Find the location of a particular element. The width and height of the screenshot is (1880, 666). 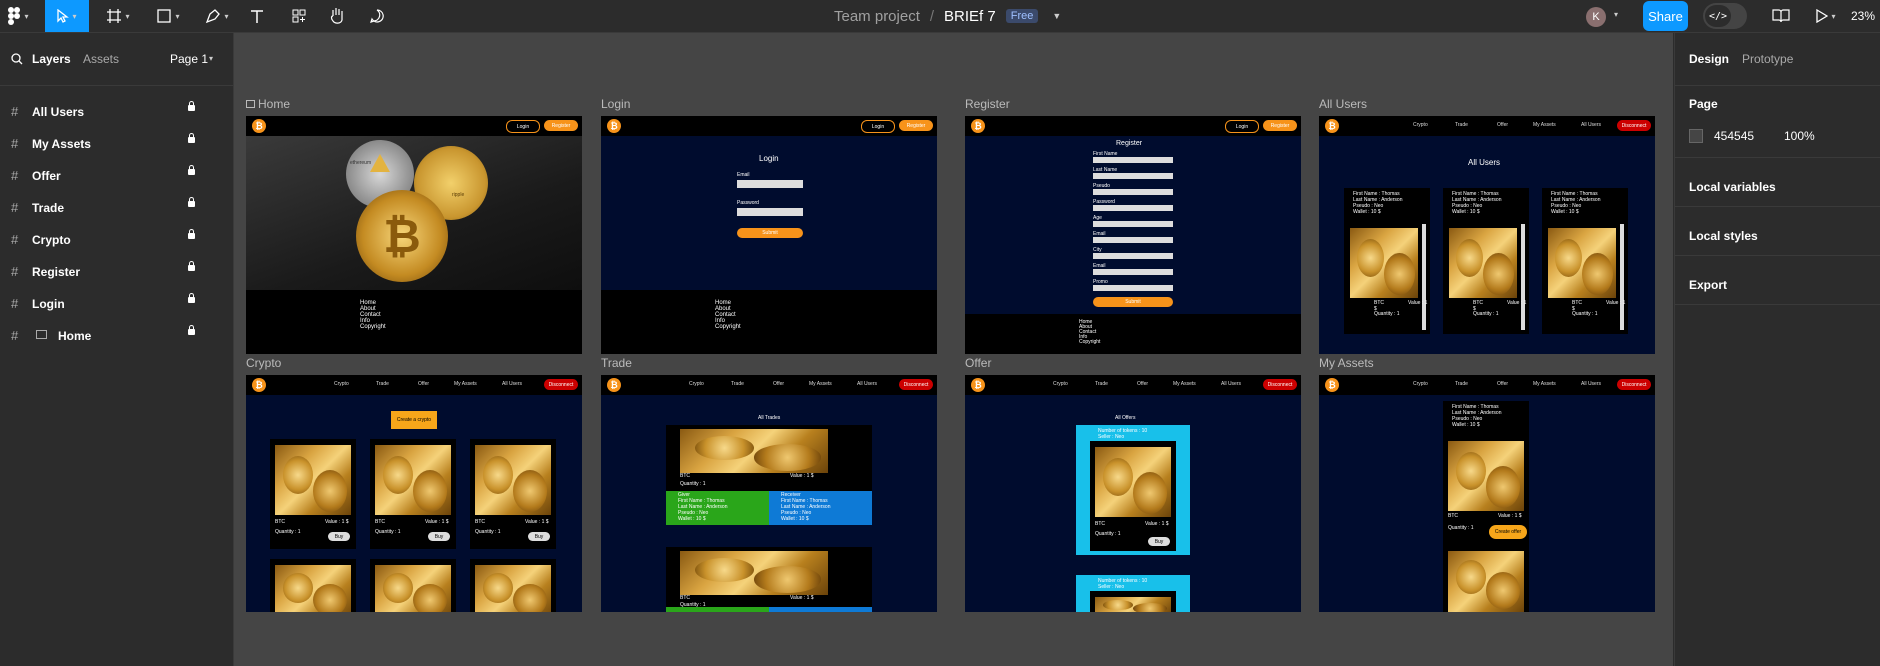

layer-register: # Register is located at coordinates (116, 272).